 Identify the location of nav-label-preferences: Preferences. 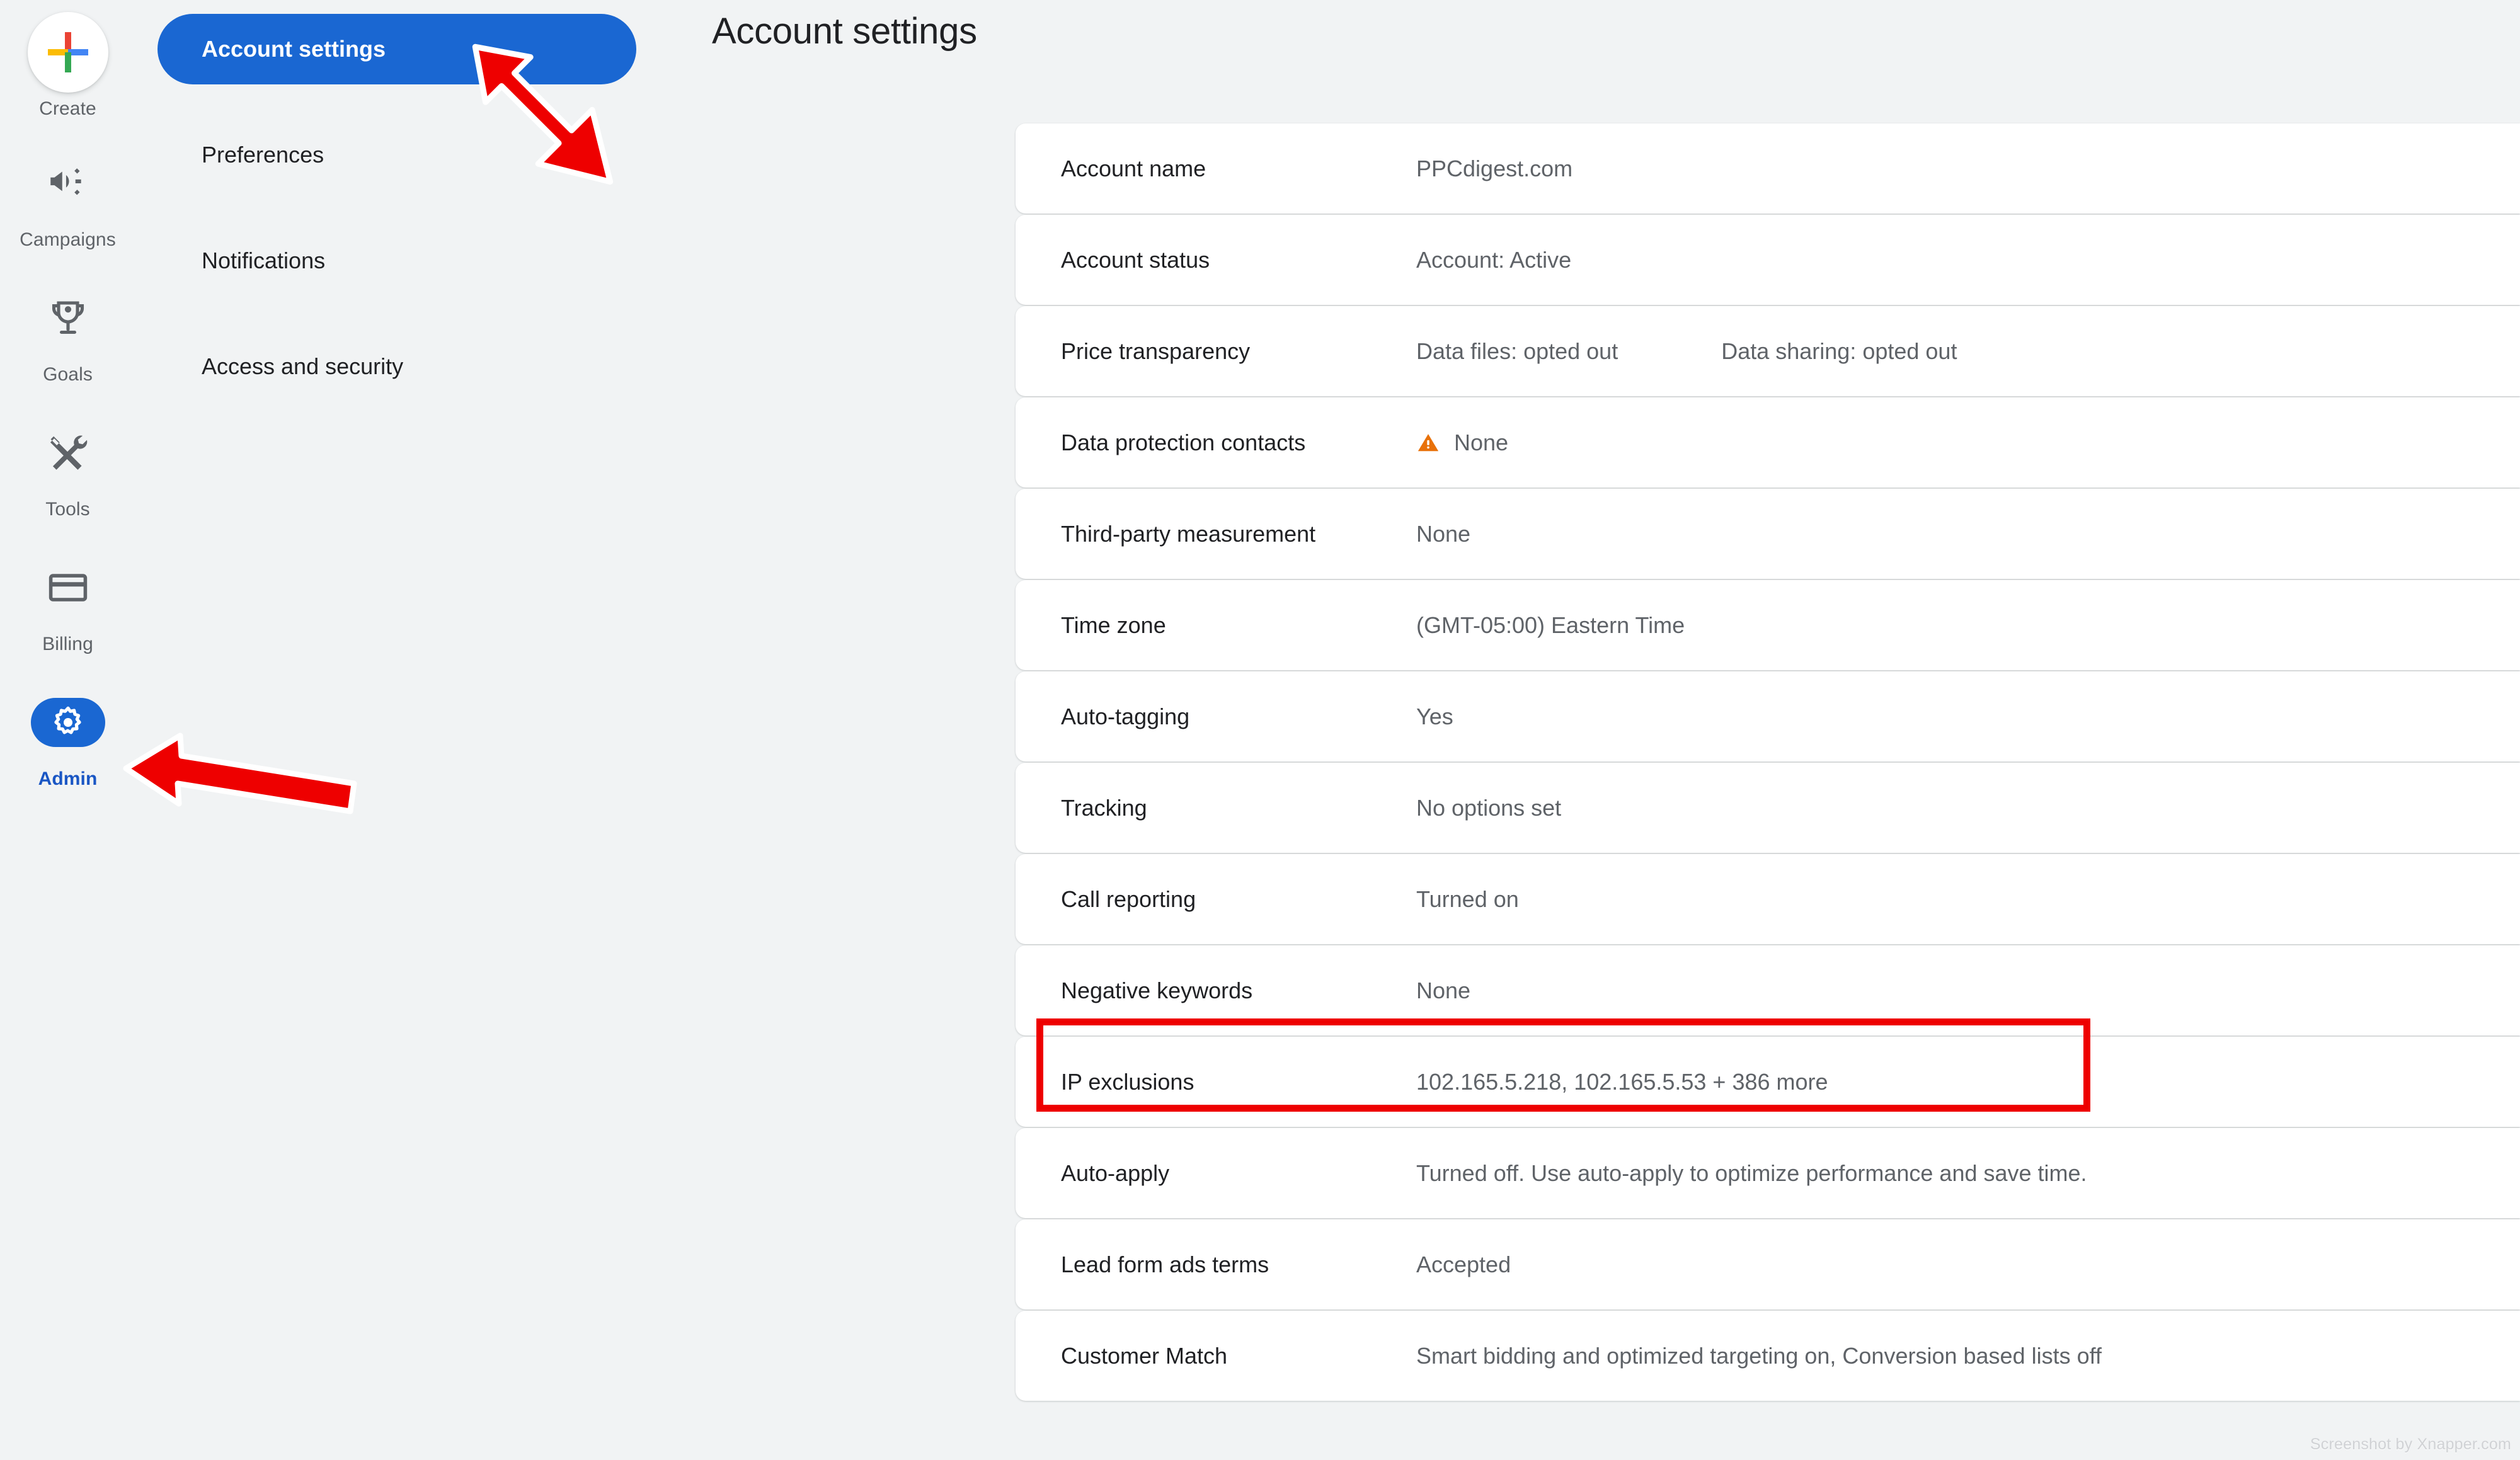
(263, 155).